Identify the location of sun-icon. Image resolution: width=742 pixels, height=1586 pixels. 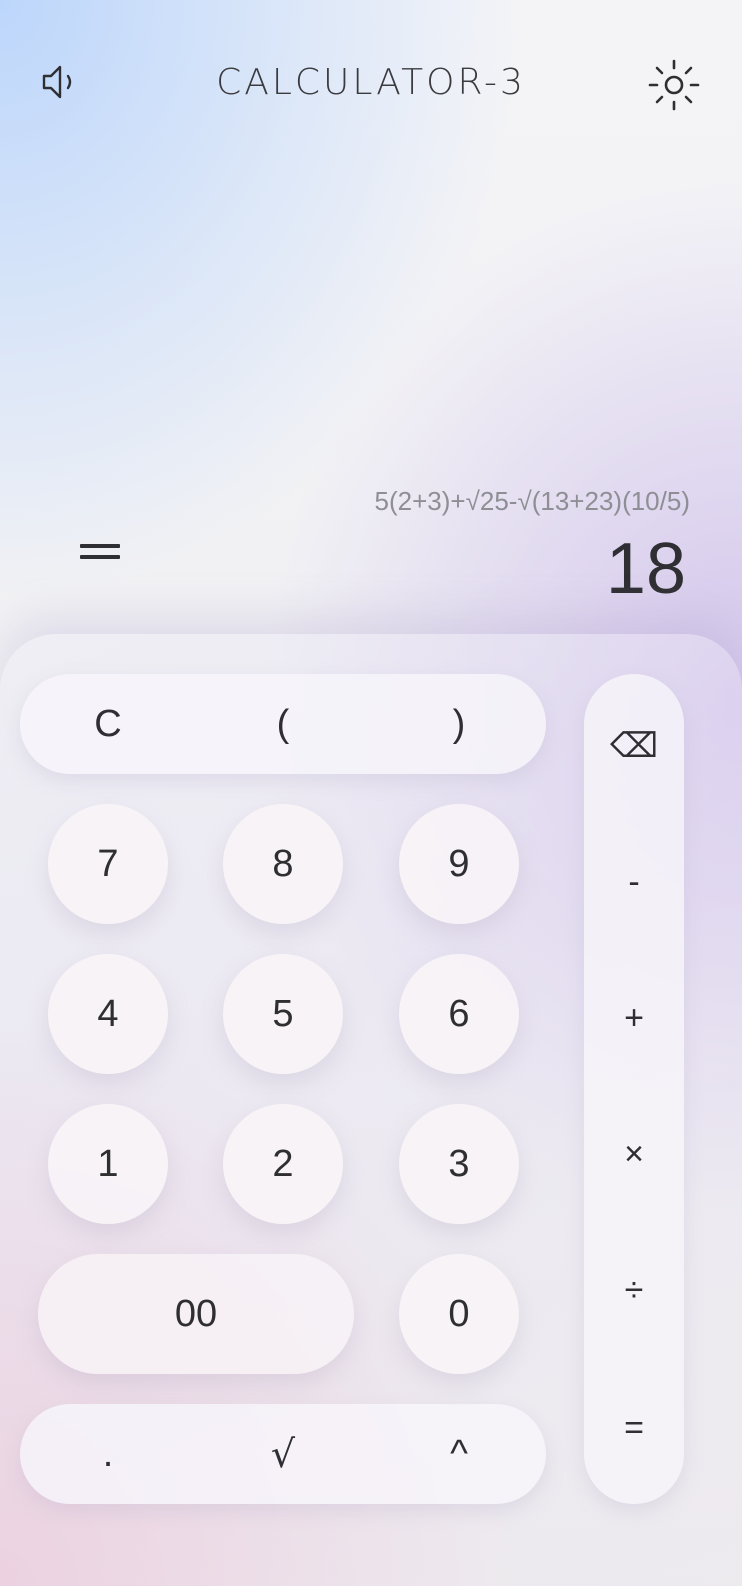
(674, 85).